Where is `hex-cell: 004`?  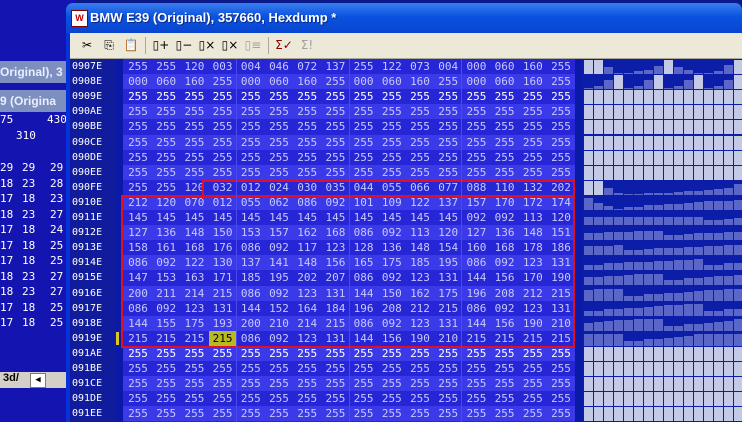
hex-cell: 004 is located at coordinates (251, 66).